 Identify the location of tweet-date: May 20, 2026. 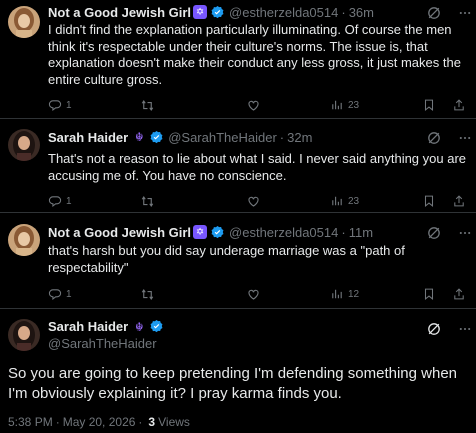
(99, 422).